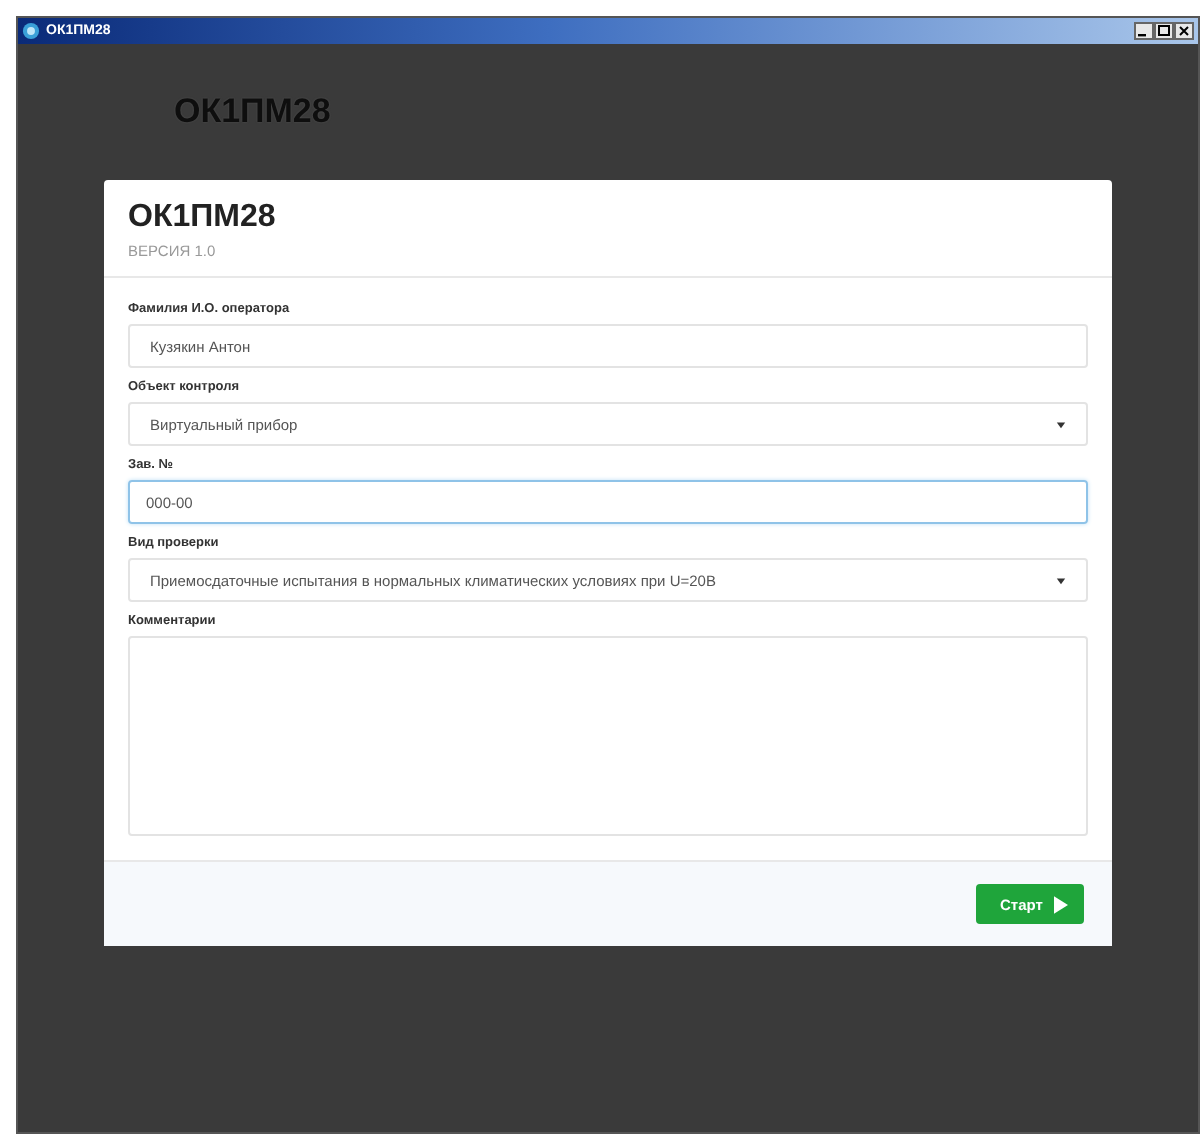  Describe the element at coordinates (31, 31) in the screenshot. I see `globe-icon` at that location.